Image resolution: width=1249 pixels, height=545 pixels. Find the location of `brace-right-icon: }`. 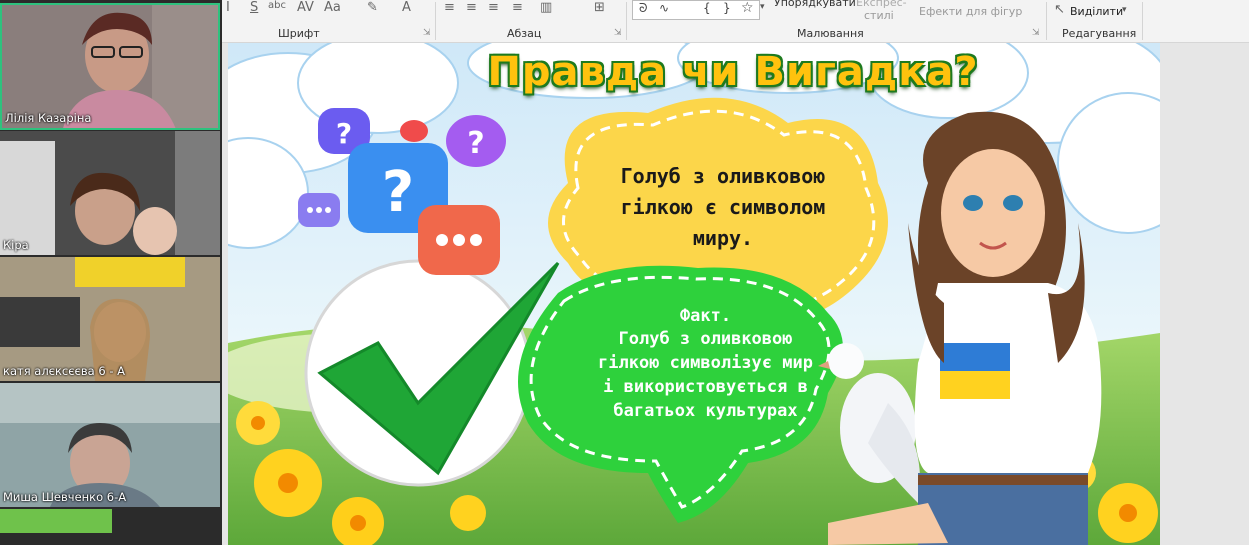

brace-right-icon: } is located at coordinates (727, 8).